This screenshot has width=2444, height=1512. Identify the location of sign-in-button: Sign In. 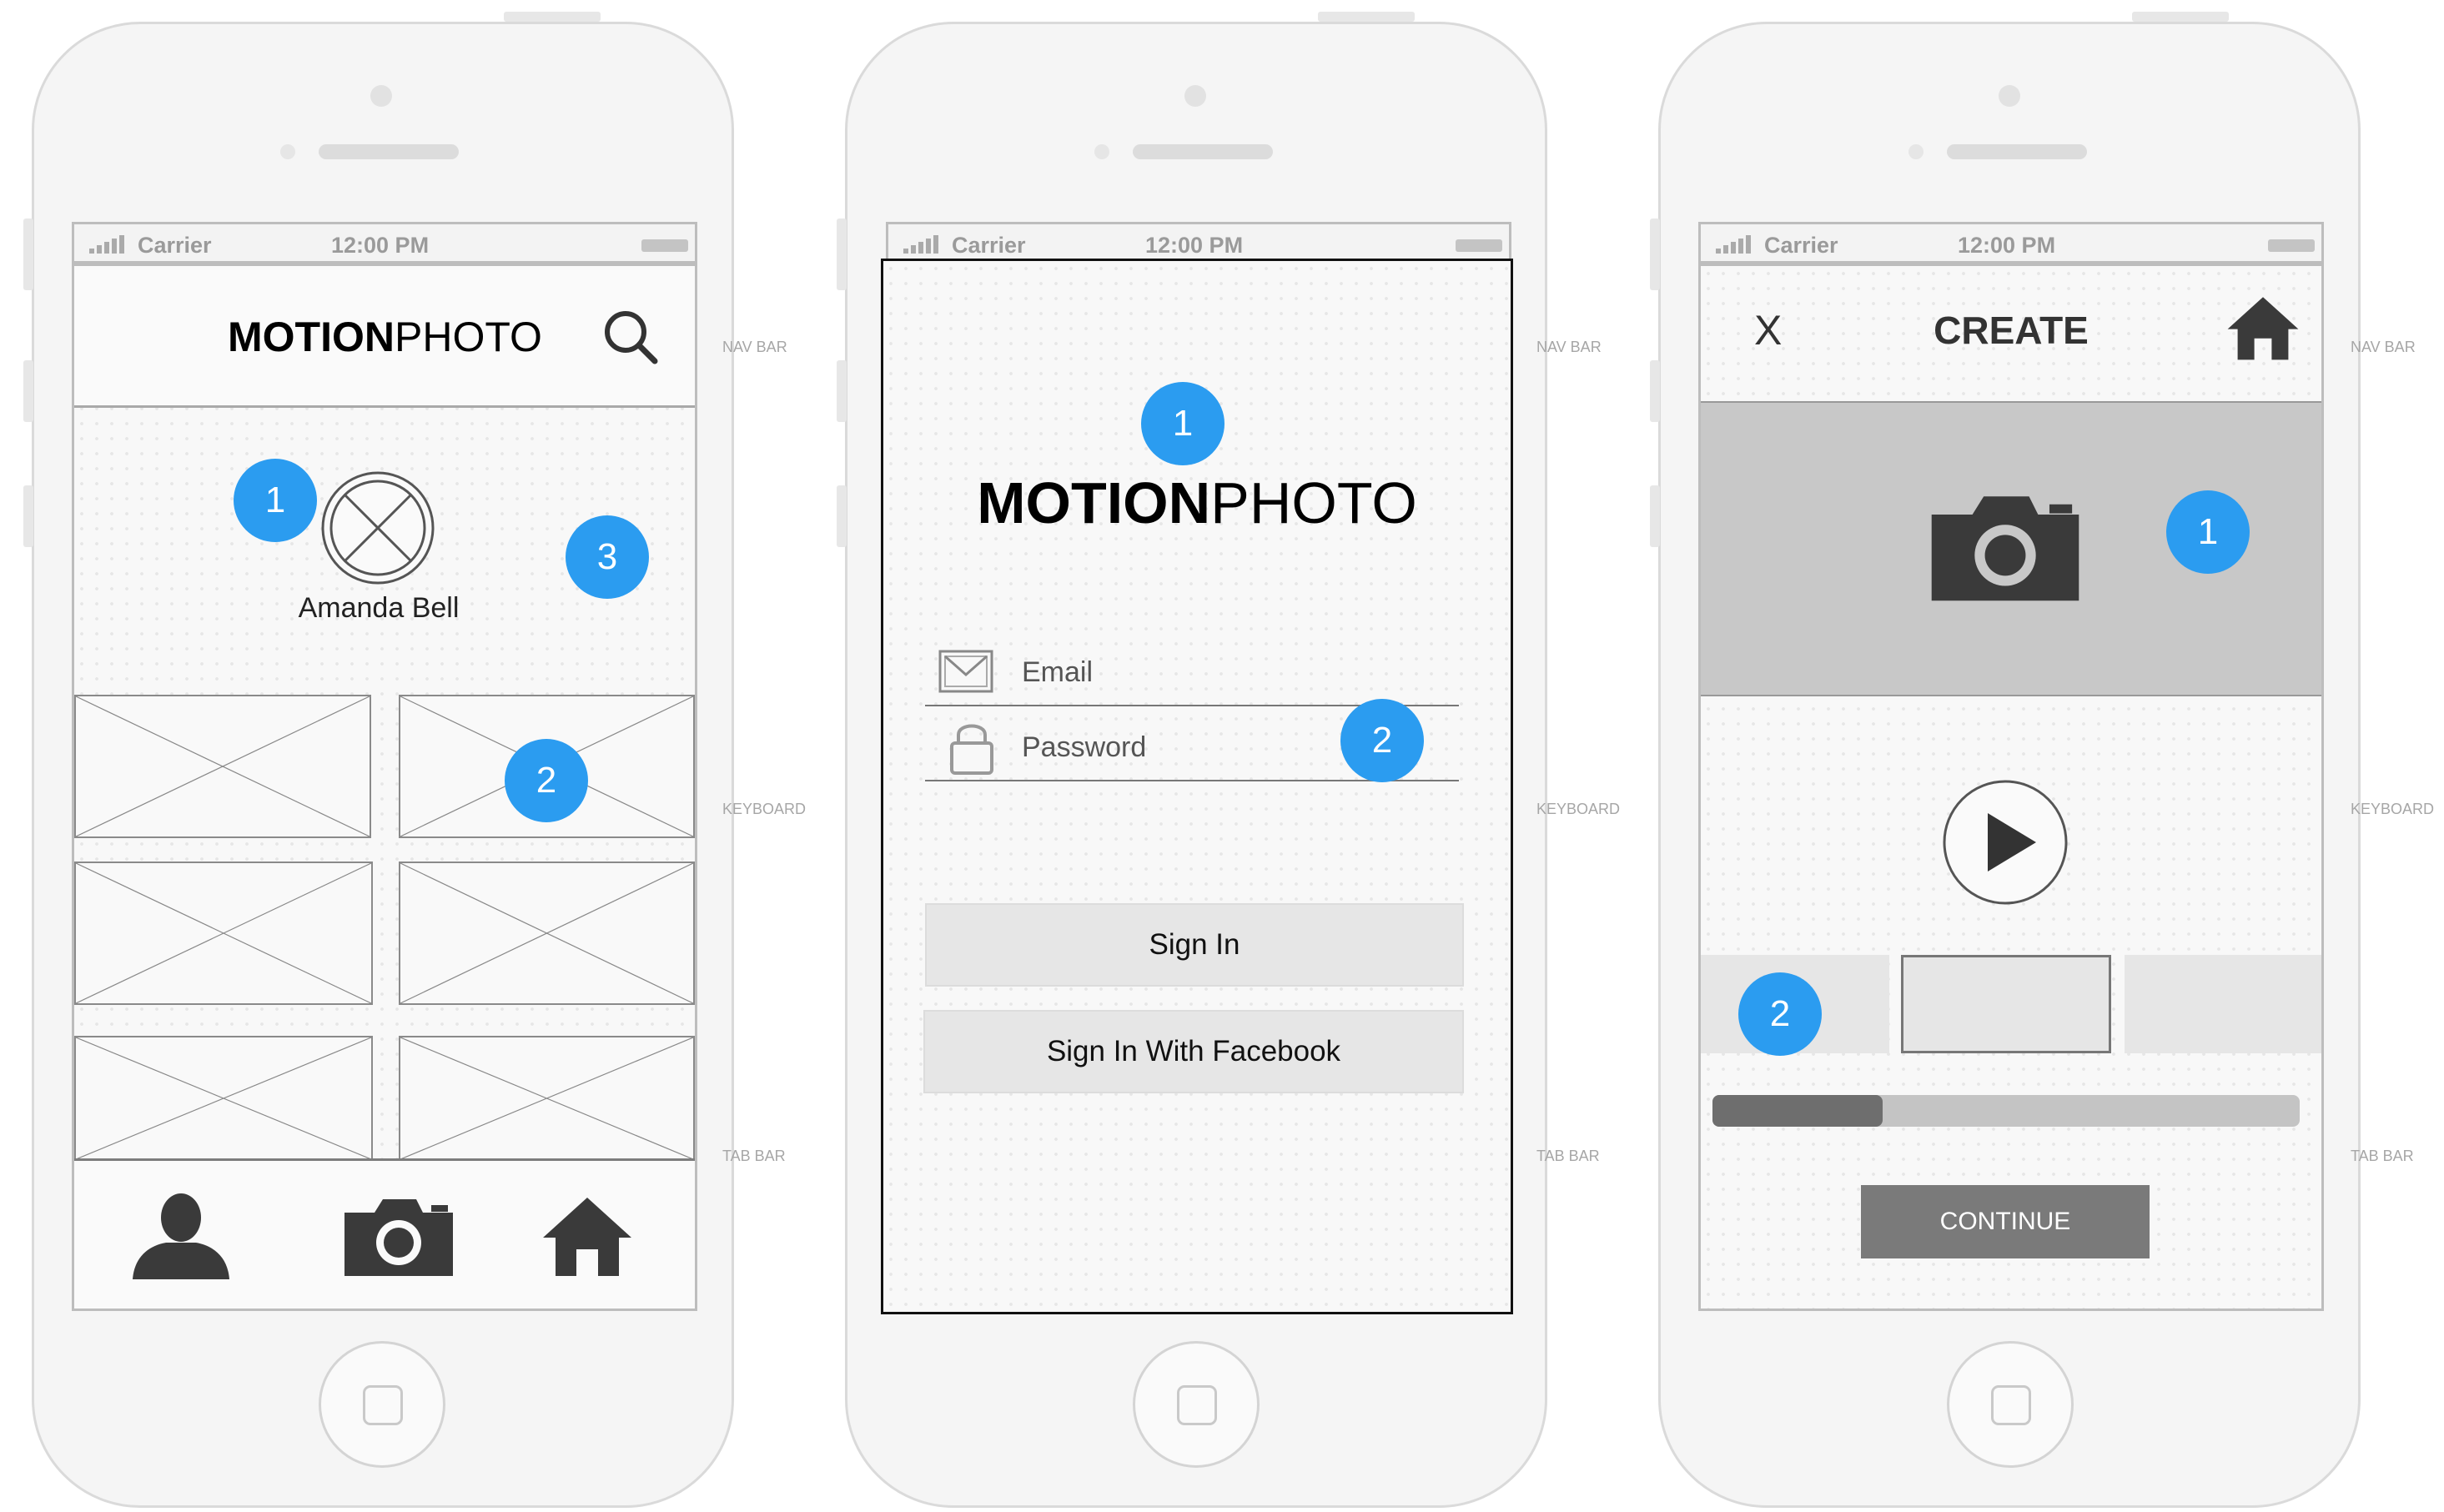
(1195, 945).